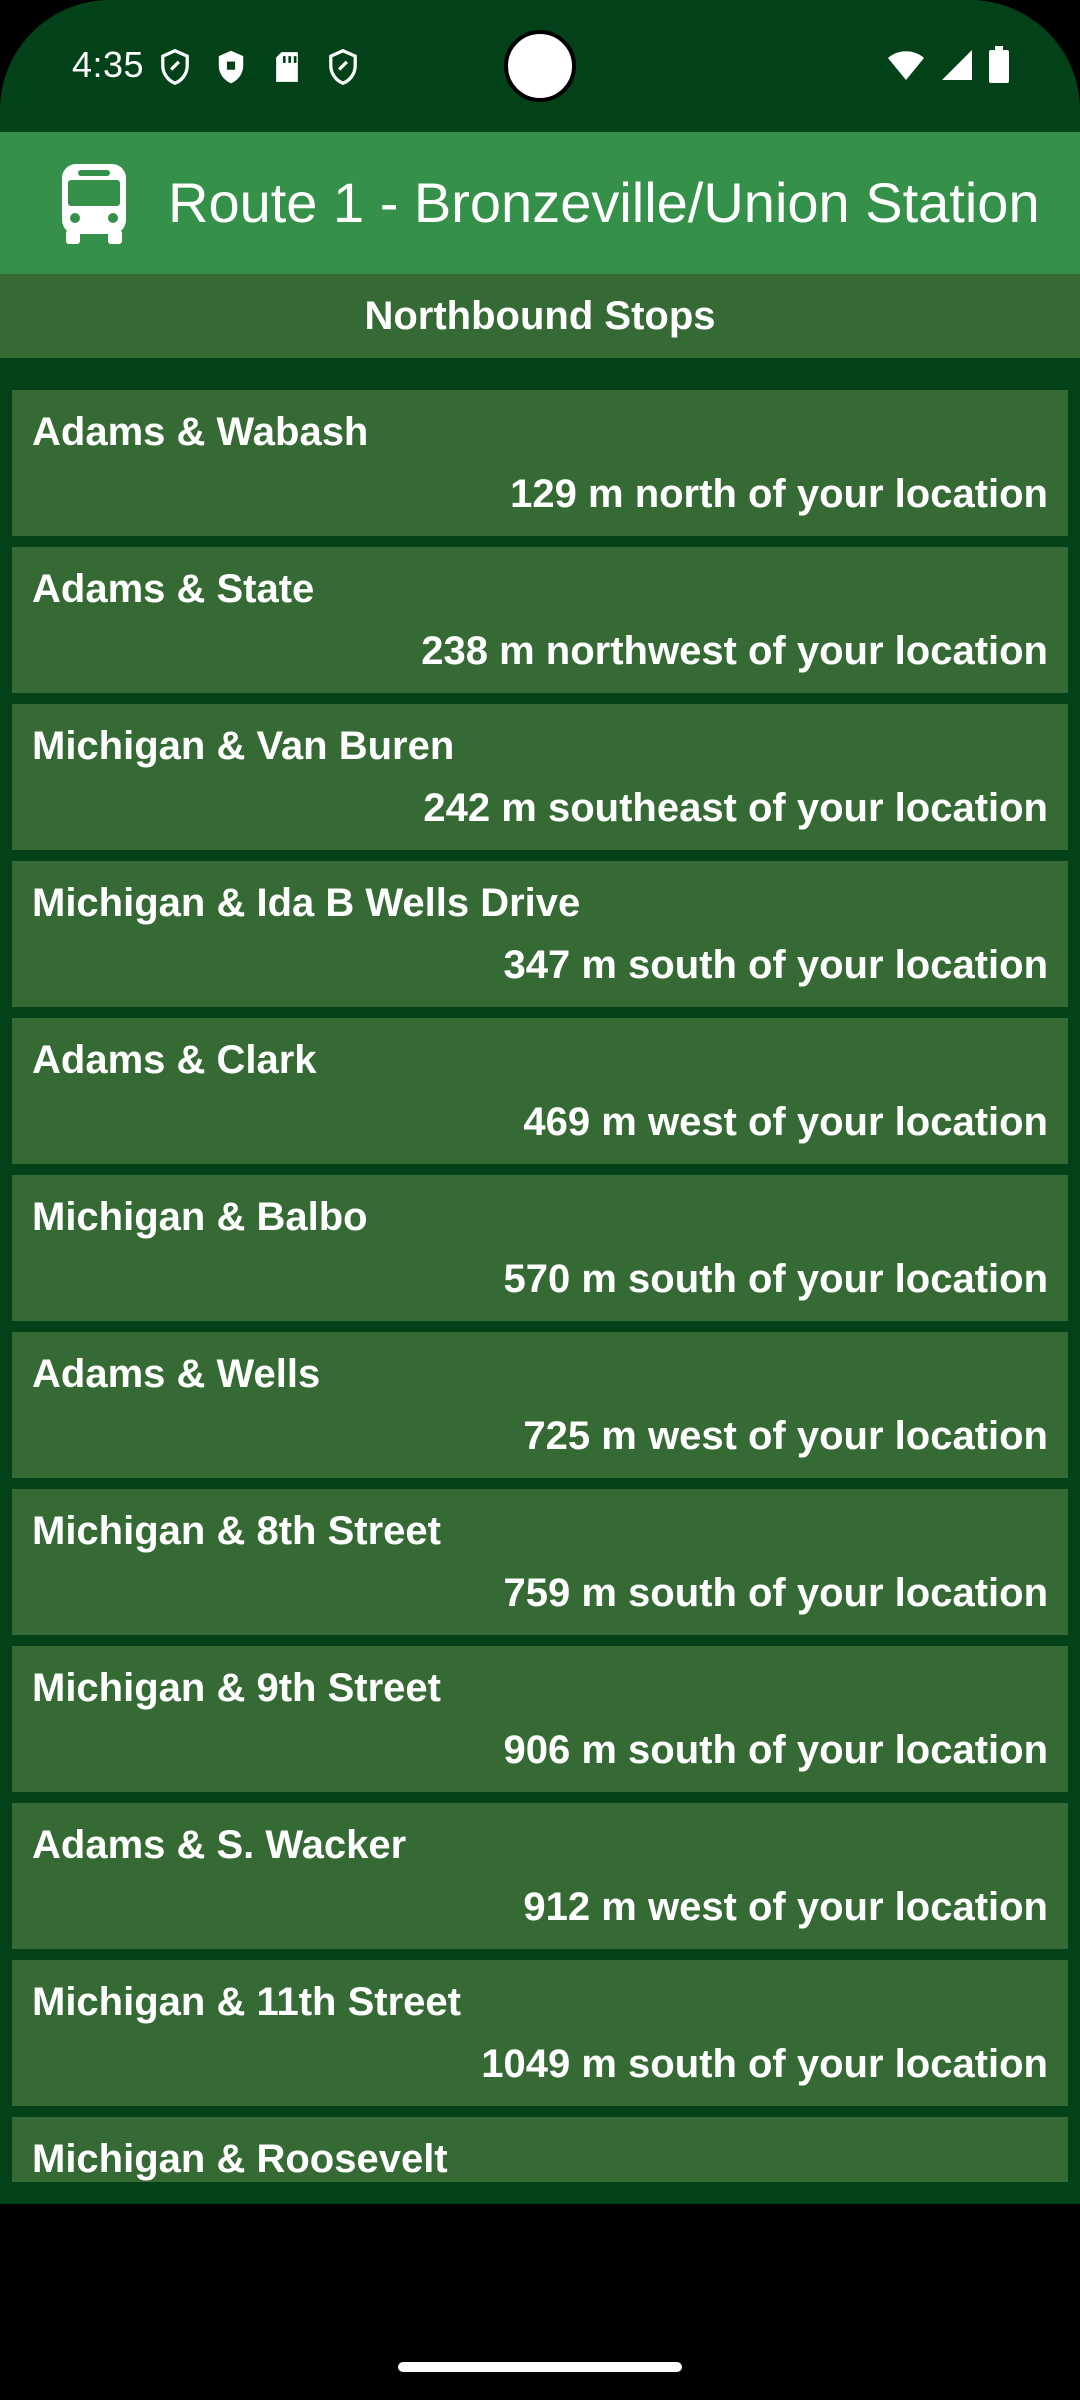 The image size is (1080, 2400). I want to click on stop-distance: 1049 m south of your location, so click(764, 2064).